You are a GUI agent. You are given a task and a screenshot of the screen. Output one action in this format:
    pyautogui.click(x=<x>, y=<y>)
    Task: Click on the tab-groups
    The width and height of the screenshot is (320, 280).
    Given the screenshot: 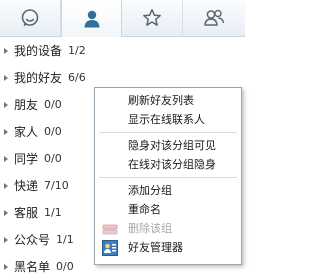 What is the action you would take?
    pyautogui.click(x=213, y=18)
    